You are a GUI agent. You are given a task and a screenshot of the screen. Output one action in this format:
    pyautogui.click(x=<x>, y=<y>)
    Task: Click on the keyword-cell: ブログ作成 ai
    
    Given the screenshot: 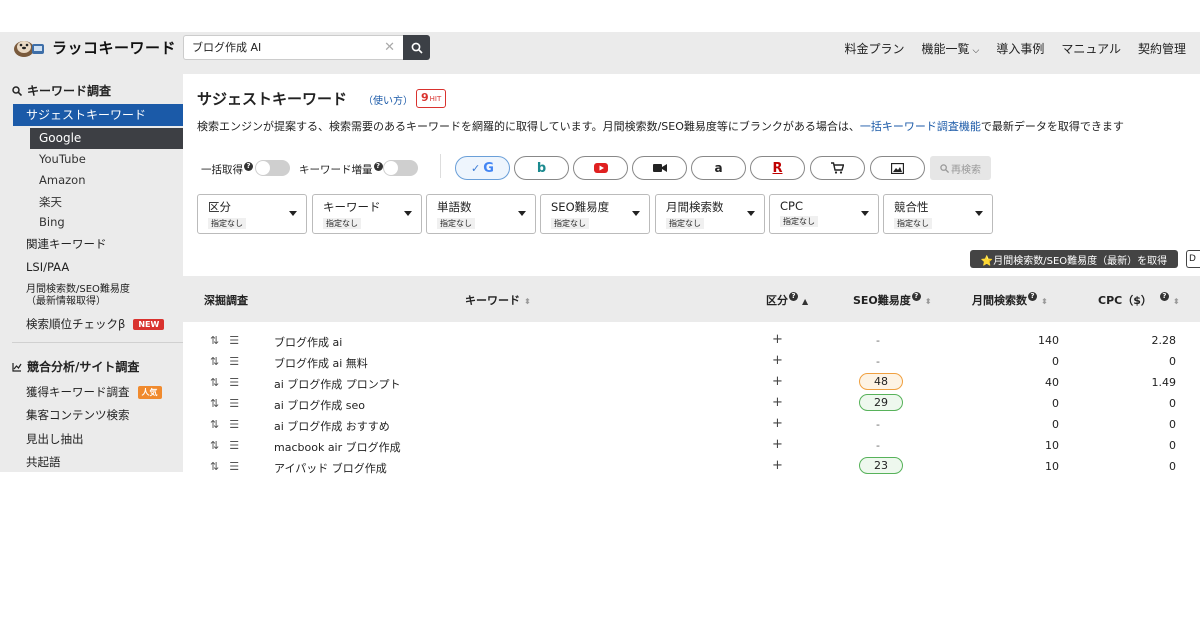 What is the action you would take?
    pyautogui.click(x=308, y=342)
    